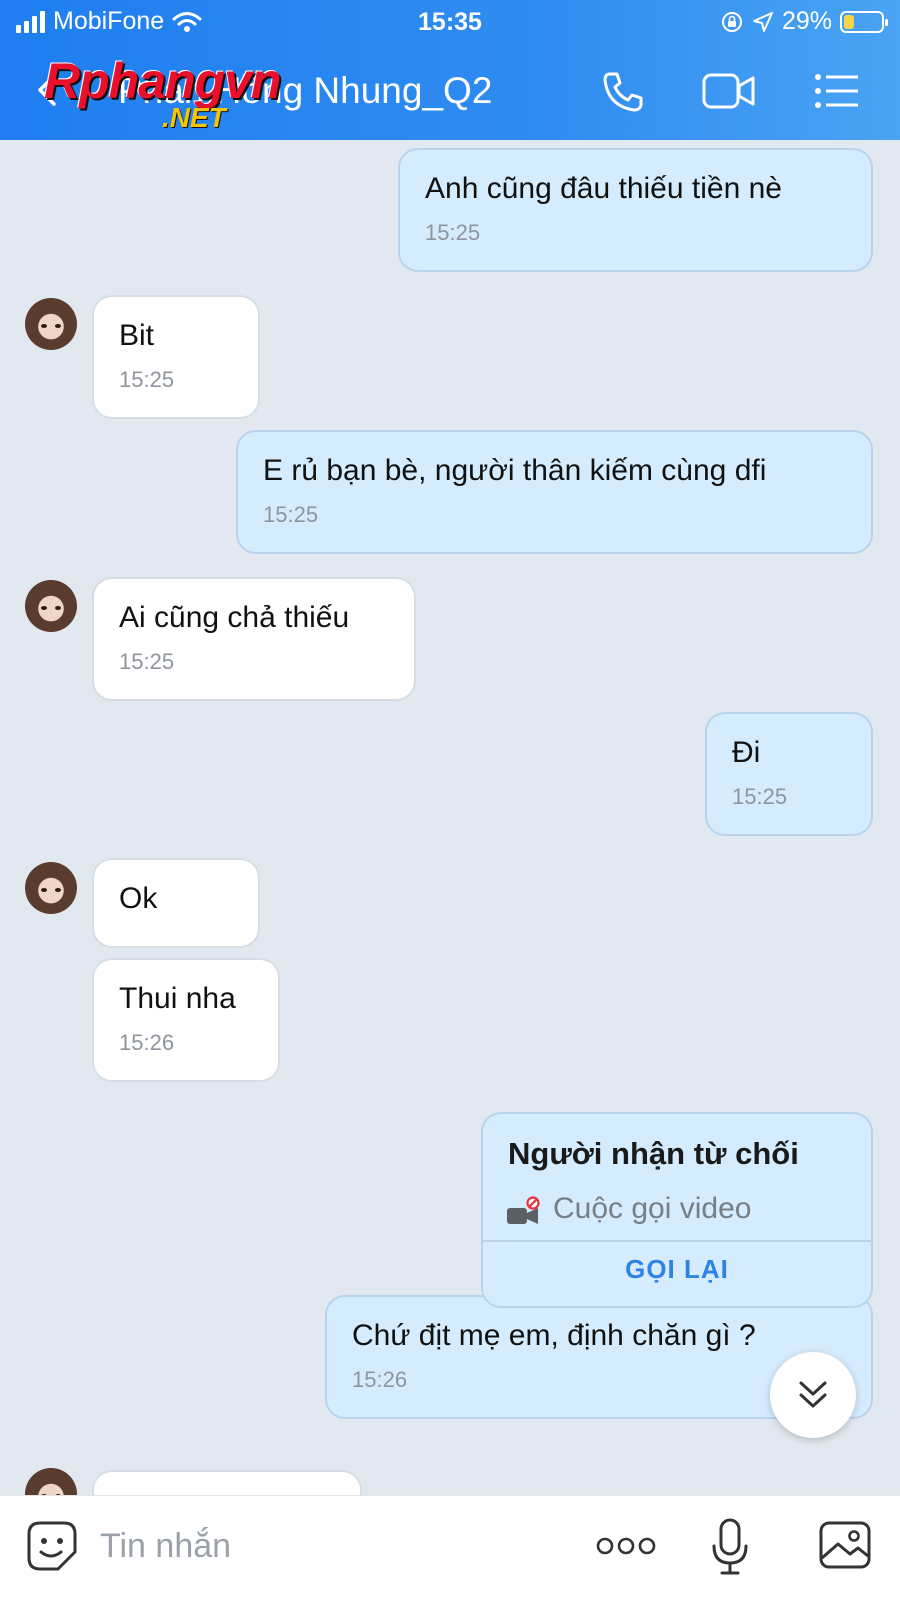  I want to click on scroll-down-button, so click(813, 1395).